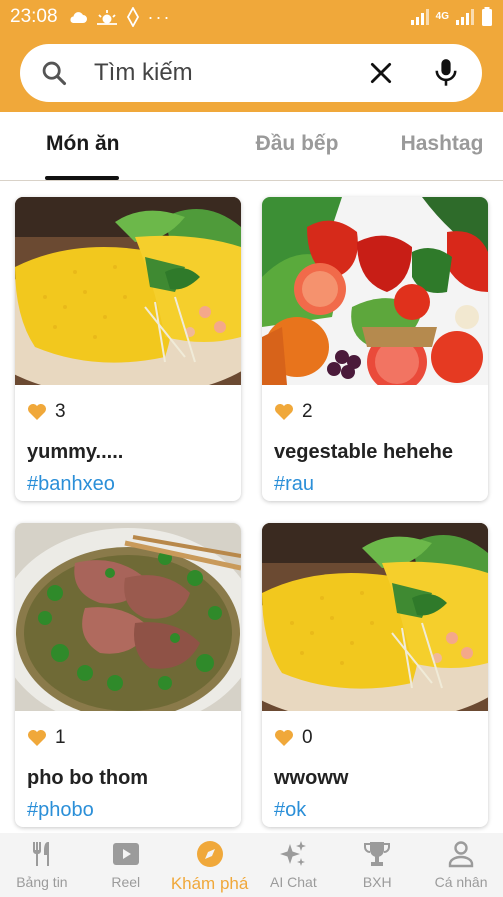 The height and width of the screenshot is (897, 503). I want to click on nav-label: Khám phá, so click(209, 883).